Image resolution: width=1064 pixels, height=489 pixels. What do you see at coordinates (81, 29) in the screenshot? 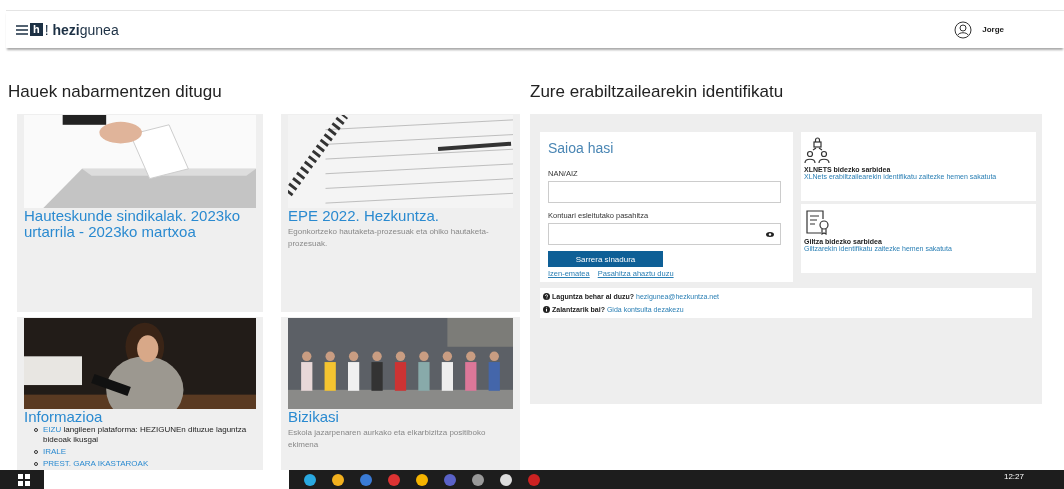
I see `brand-name: ! hezigunea` at bounding box center [81, 29].